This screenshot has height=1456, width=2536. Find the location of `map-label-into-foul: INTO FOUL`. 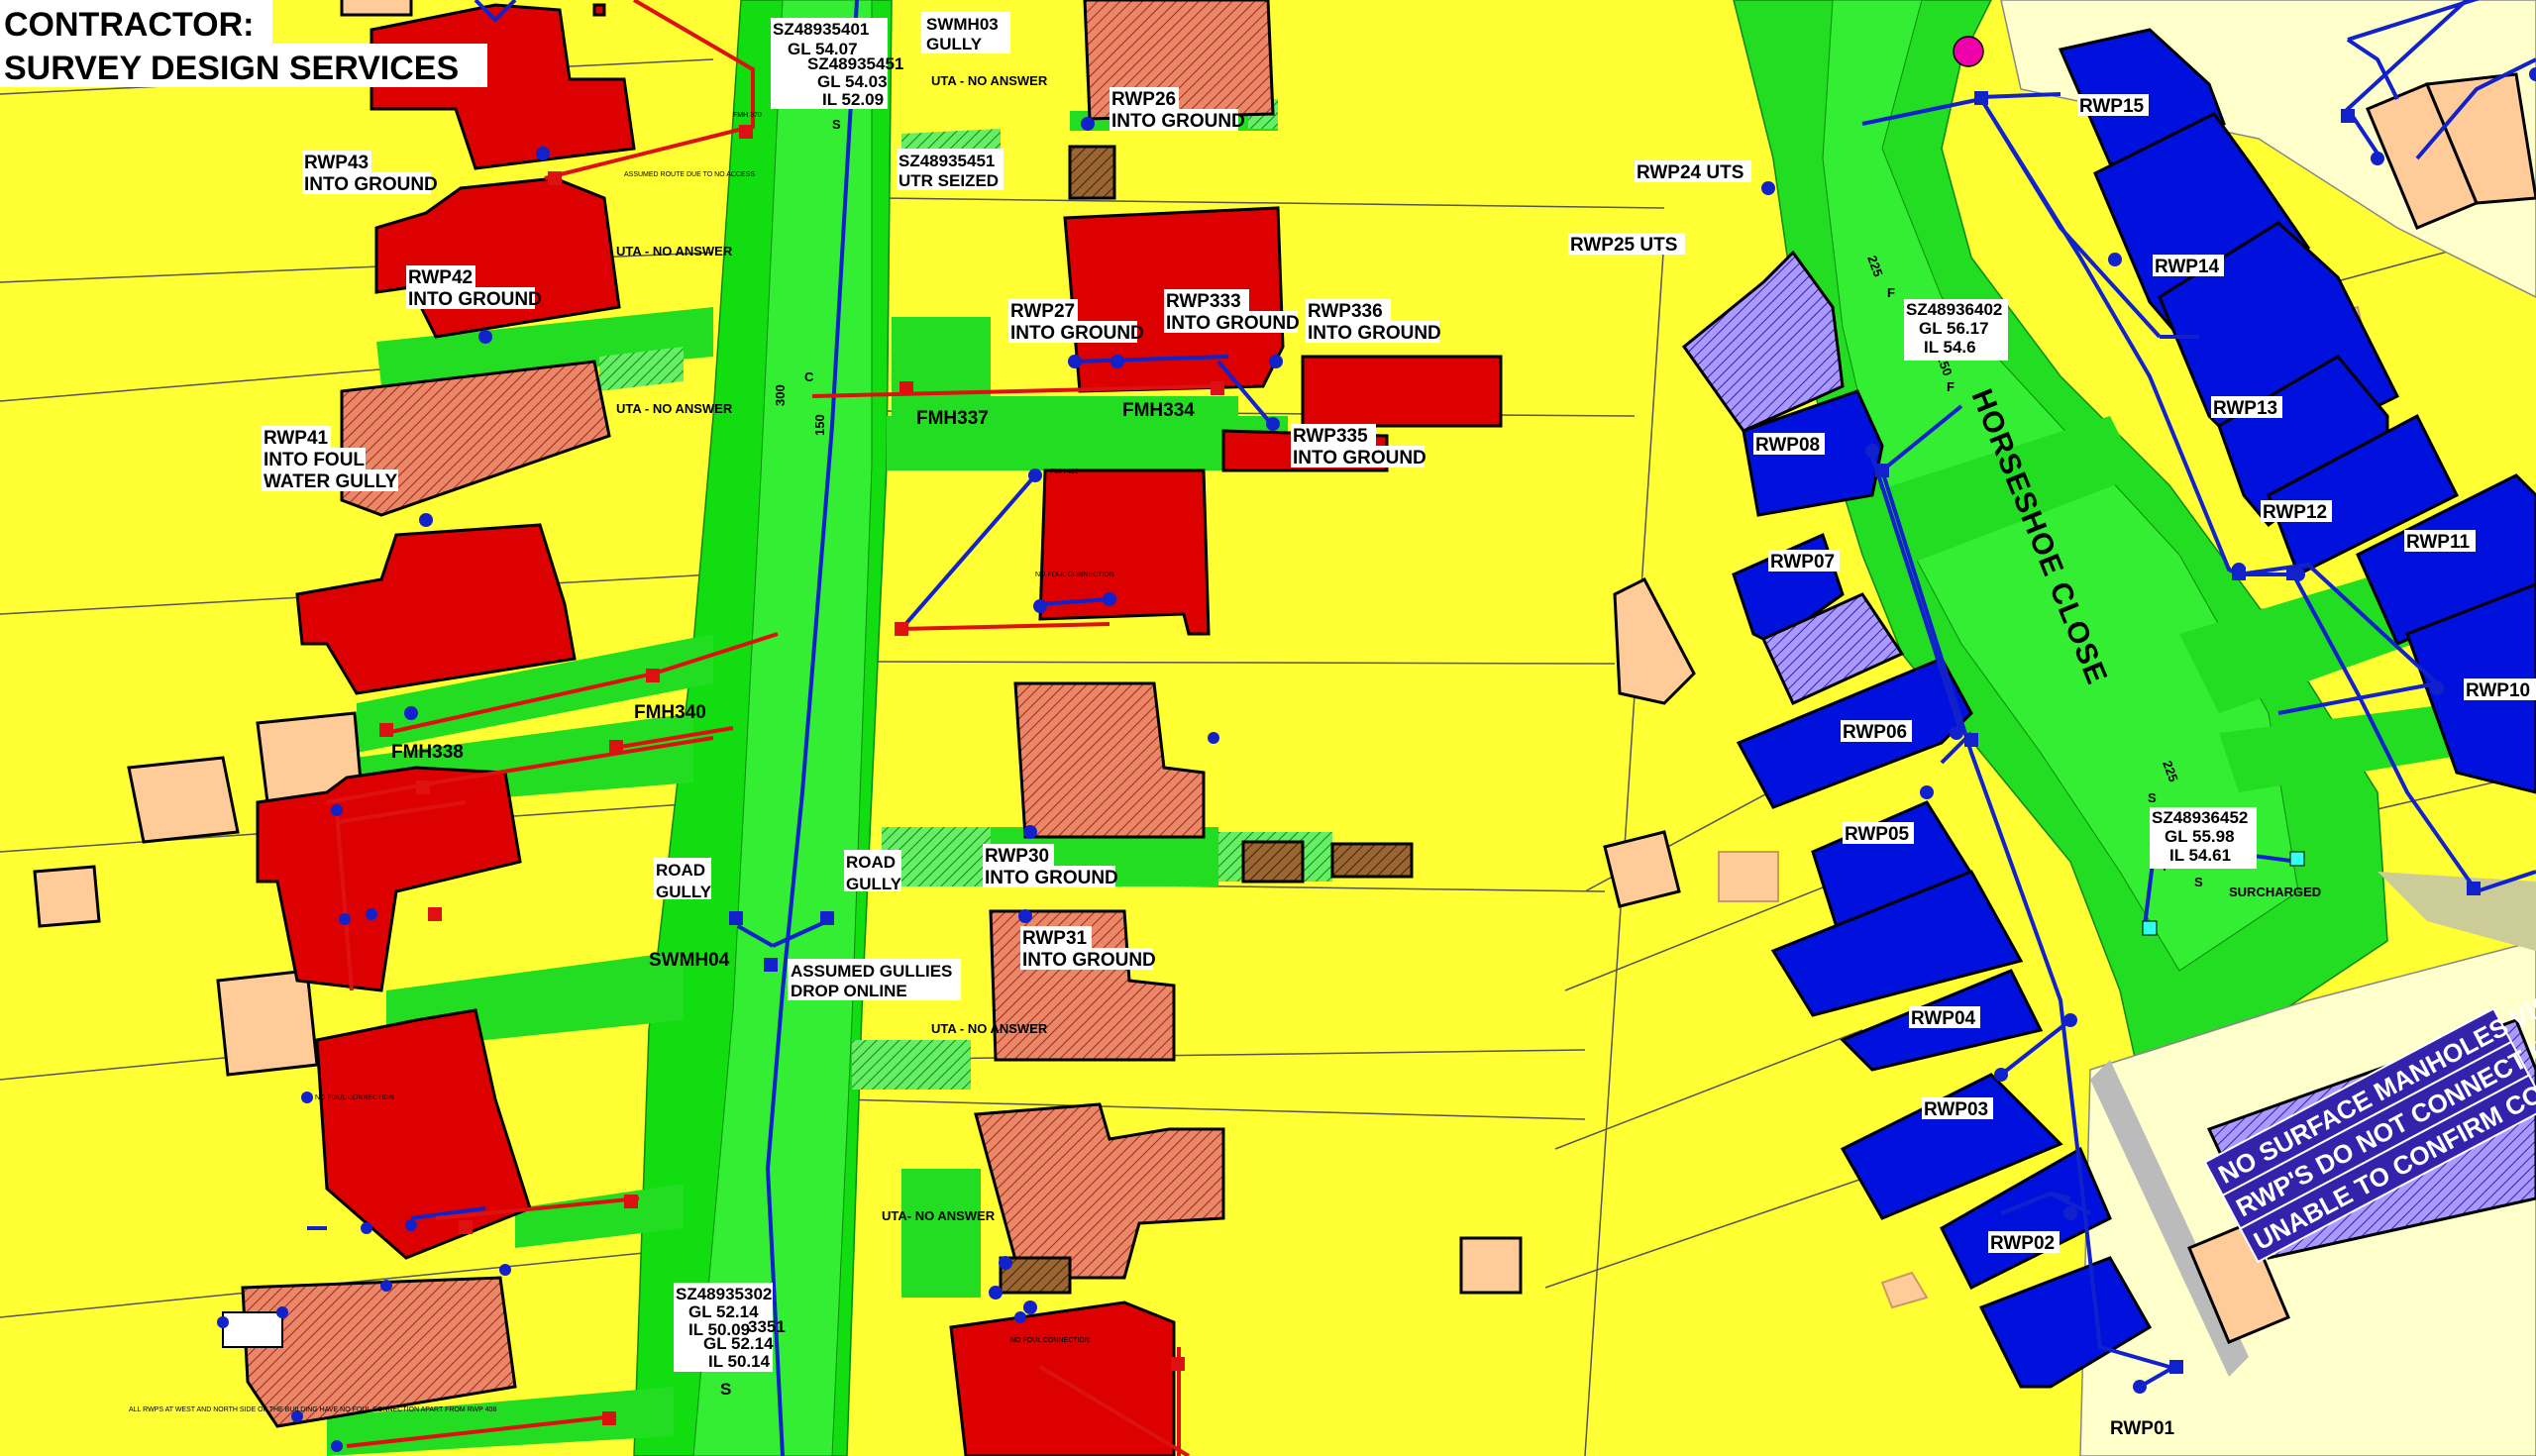

map-label-into-foul: INTO FOUL is located at coordinates (314, 460).